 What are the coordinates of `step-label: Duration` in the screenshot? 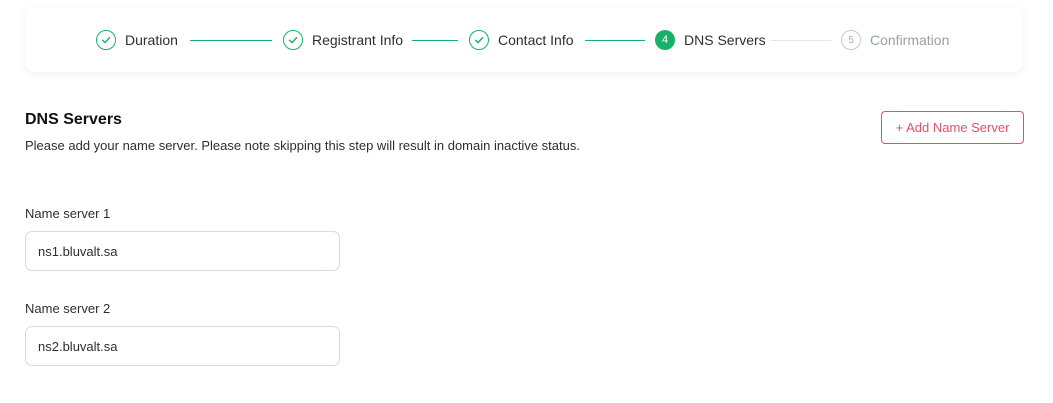 It's located at (151, 40).